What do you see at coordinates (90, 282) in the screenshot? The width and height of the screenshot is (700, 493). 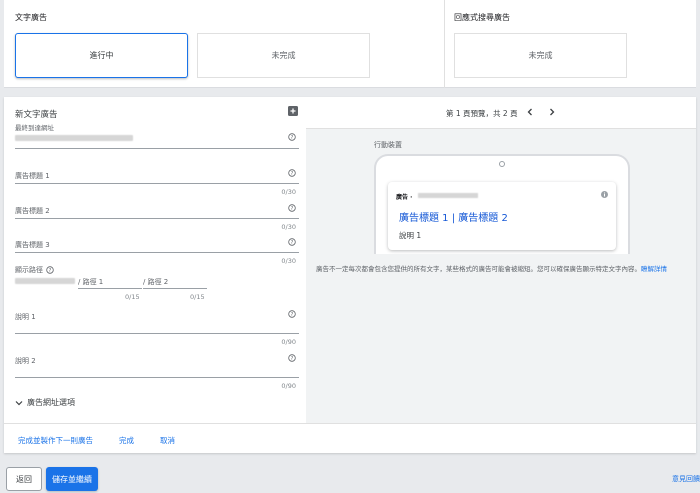 I see `path1-input: / 路徑 1` at bounding box center [90, 282].